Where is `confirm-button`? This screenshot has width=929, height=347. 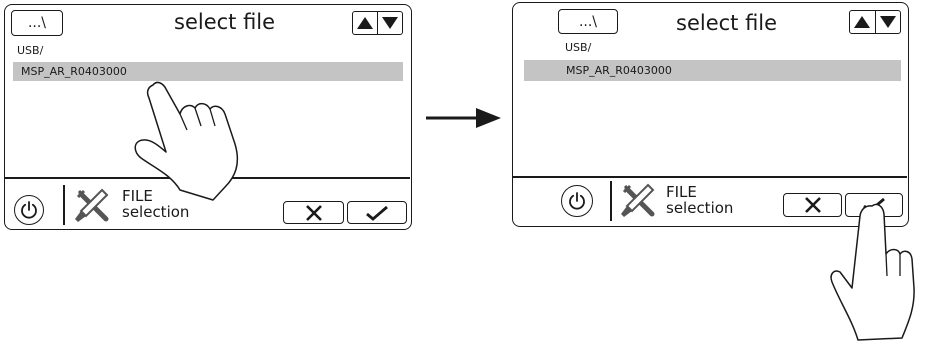 confirm-button is located at coordinates (377, 212).